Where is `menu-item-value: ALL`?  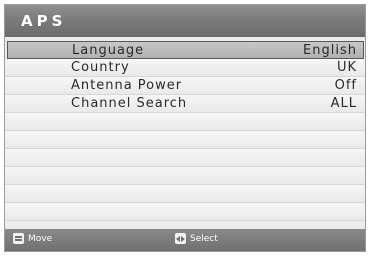
menu-item-value: ALL is located at coordinates (343, 103).